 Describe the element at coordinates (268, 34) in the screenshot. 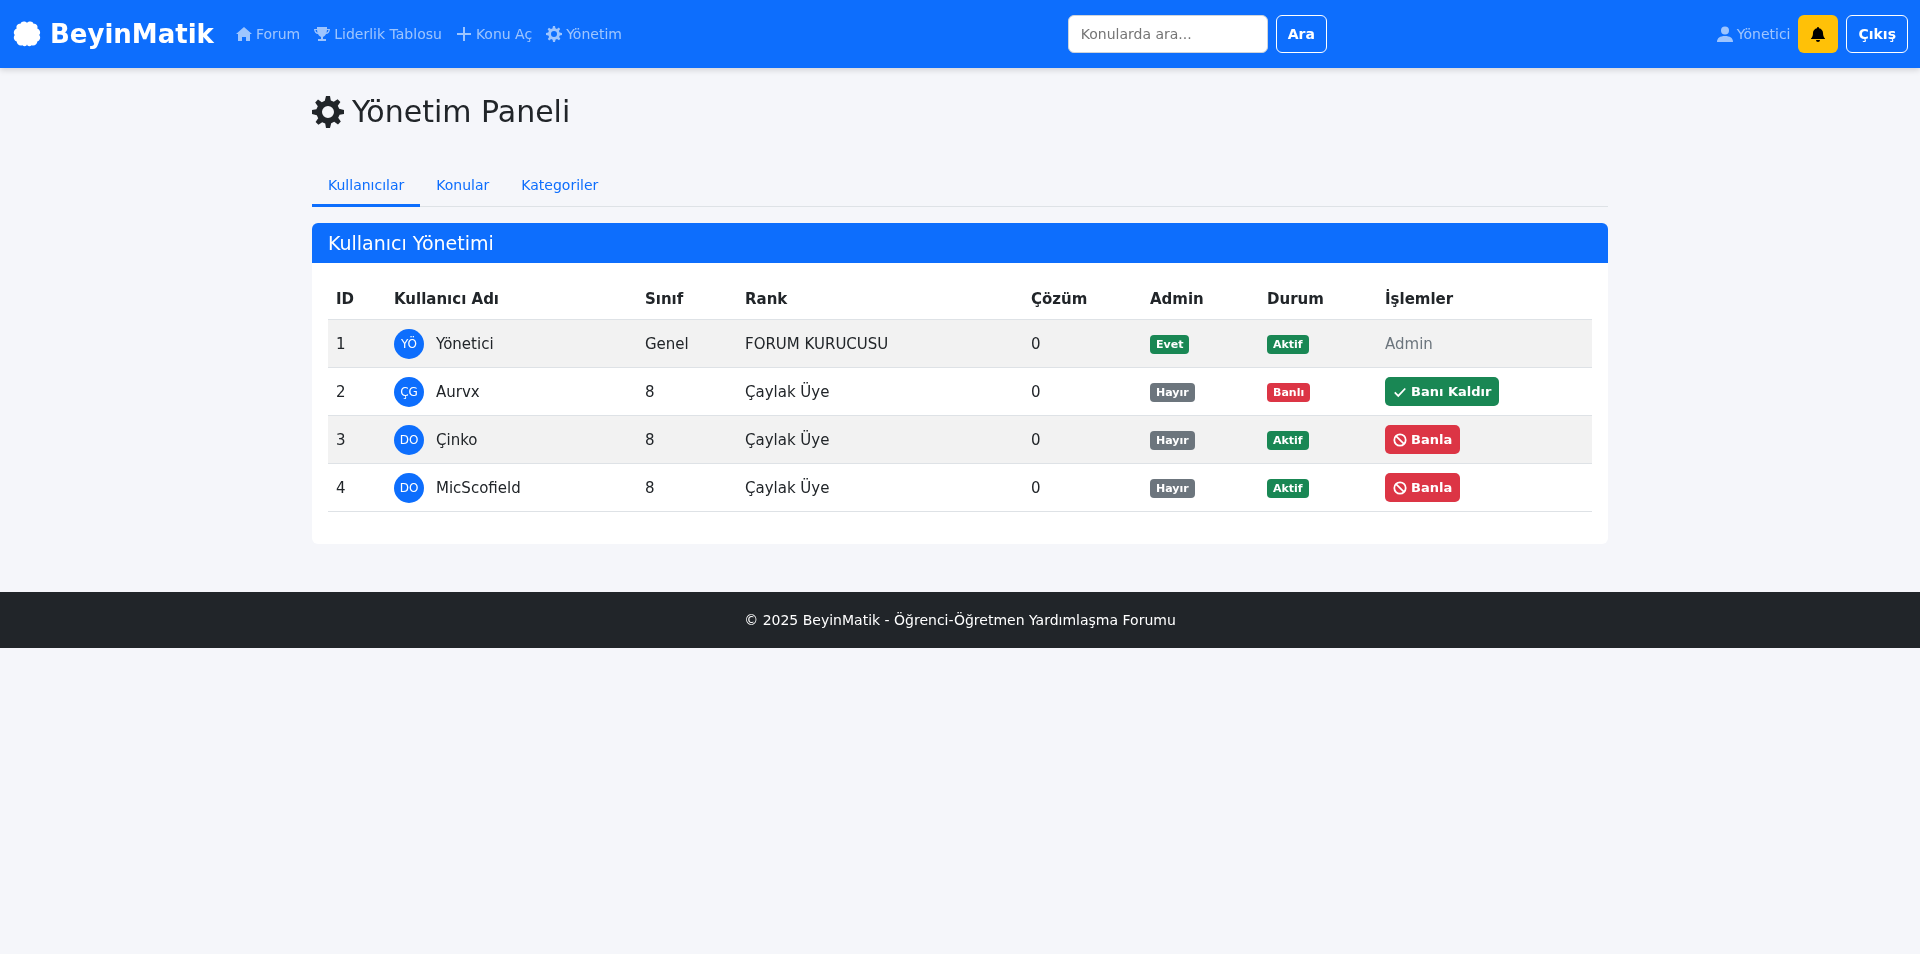

I see `nav-link: Forum` at that location.